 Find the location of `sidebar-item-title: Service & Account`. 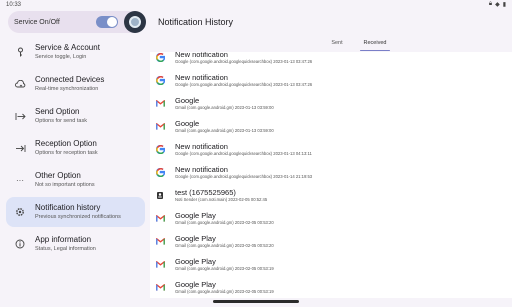

sidebar-item-title: Service & Account is located at coordinates (67, 47).